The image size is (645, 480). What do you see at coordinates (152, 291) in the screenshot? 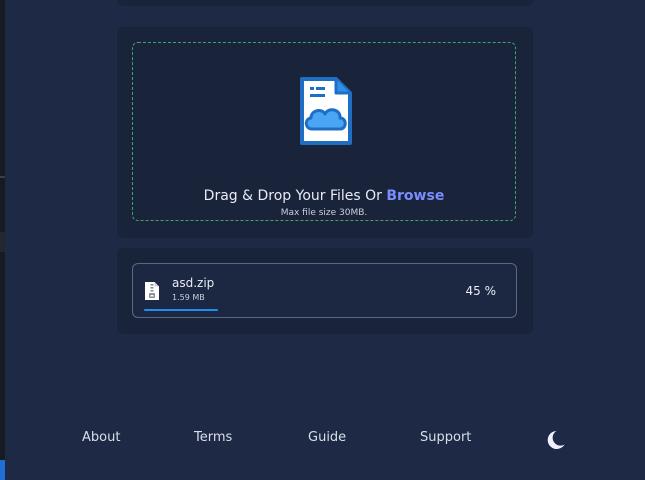
I see `zip-file-icon` at bounding box center [152, 291].